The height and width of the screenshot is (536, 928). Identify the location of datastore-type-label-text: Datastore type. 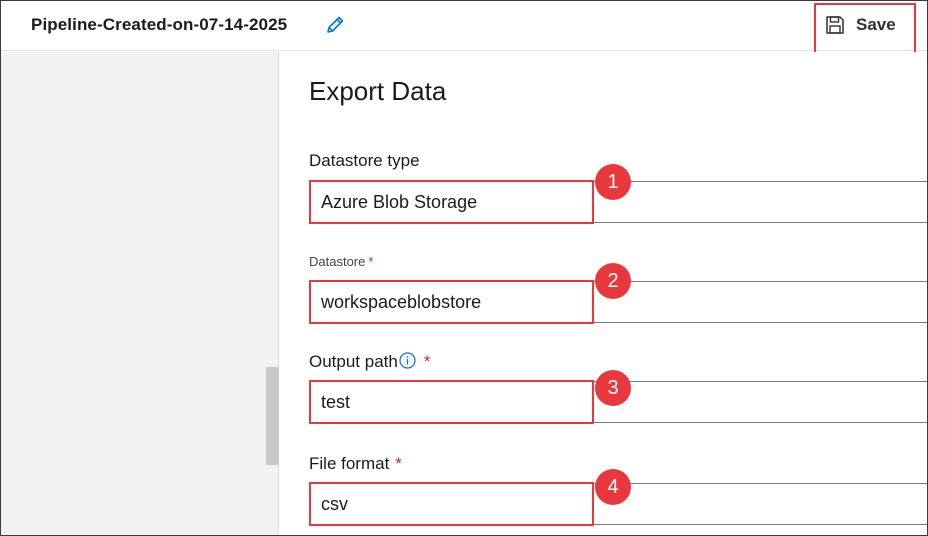
(364, 160).